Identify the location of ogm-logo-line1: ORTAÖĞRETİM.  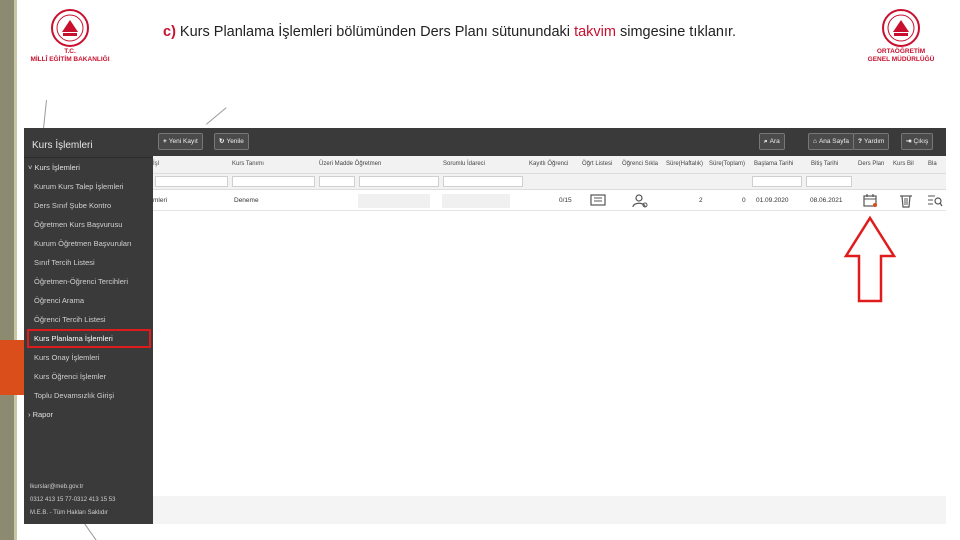
(901, 51).